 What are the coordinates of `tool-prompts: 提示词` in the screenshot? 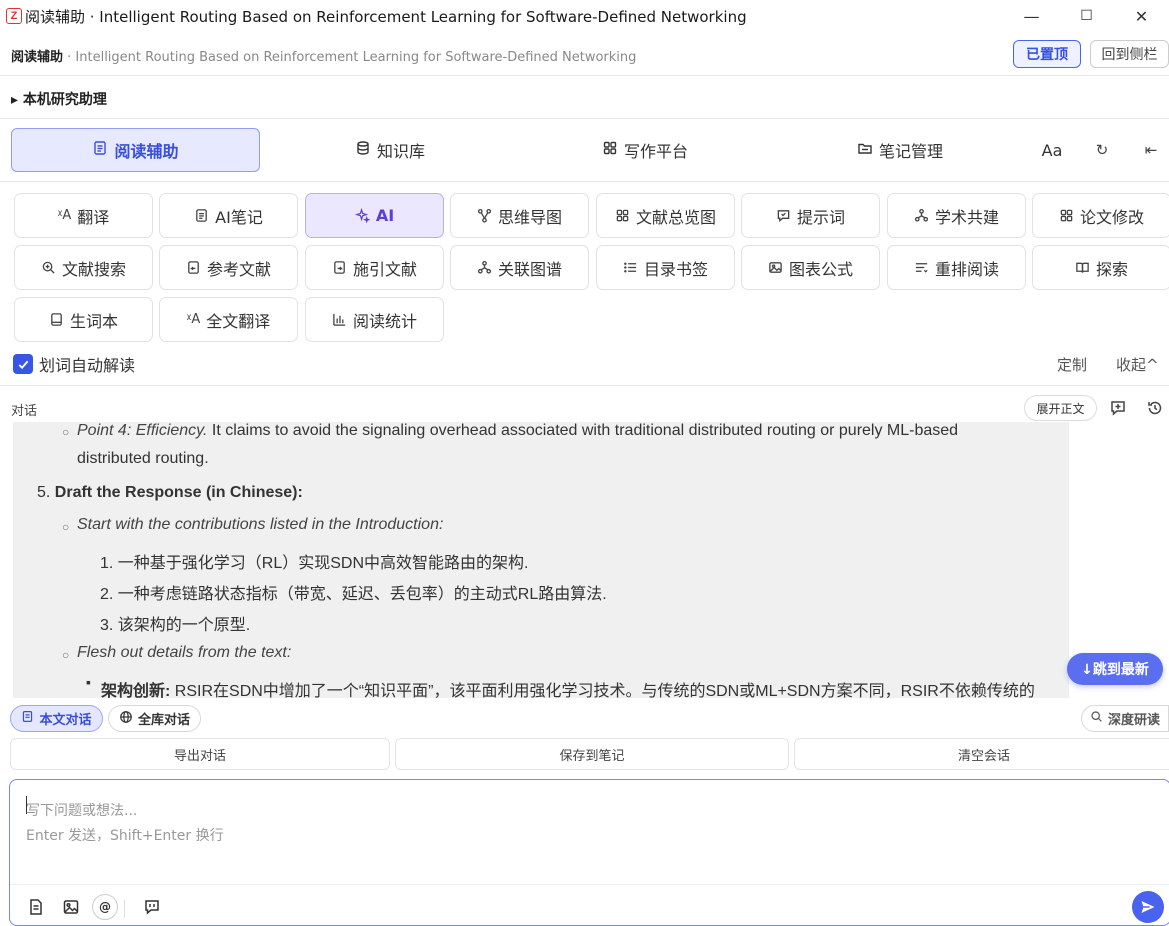 It's located at (810, 215).